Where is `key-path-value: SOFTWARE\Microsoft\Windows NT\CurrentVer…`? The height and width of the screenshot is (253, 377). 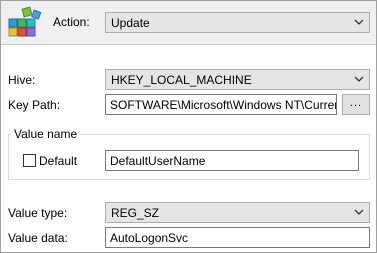
key-path-value: SOFTWARE\Microsoft\Windows NT\CurrentVer… is located at coordinates (223, 105).